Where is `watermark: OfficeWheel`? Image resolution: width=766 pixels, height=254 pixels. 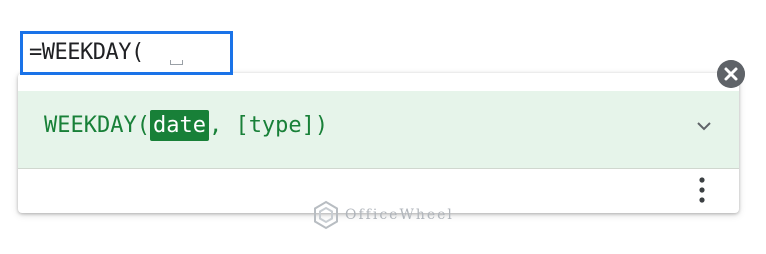
watermark: OfficeWheel is located at coordinates (382, 215).